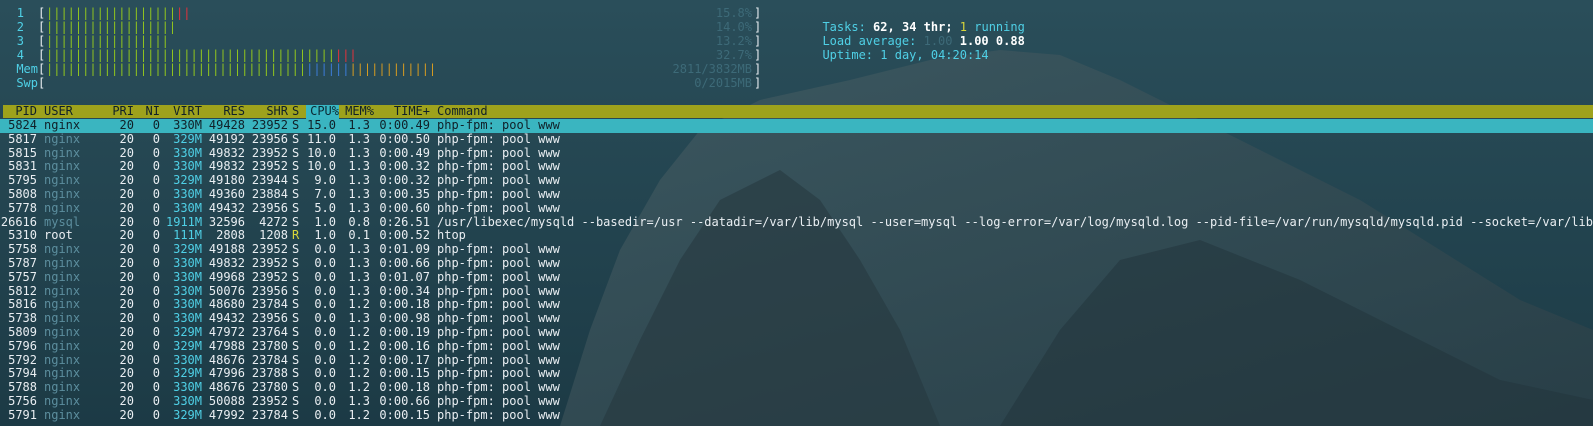 This screenshot has height=426, width=1593. I want to click on cpu-cell: 5.0, so click(325, 207).